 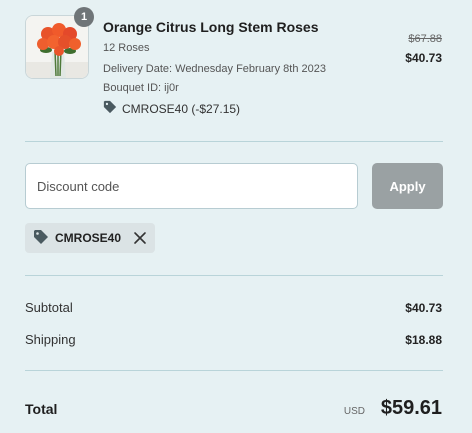 I want to click on total-label: Total, so click(x=41, y=409).